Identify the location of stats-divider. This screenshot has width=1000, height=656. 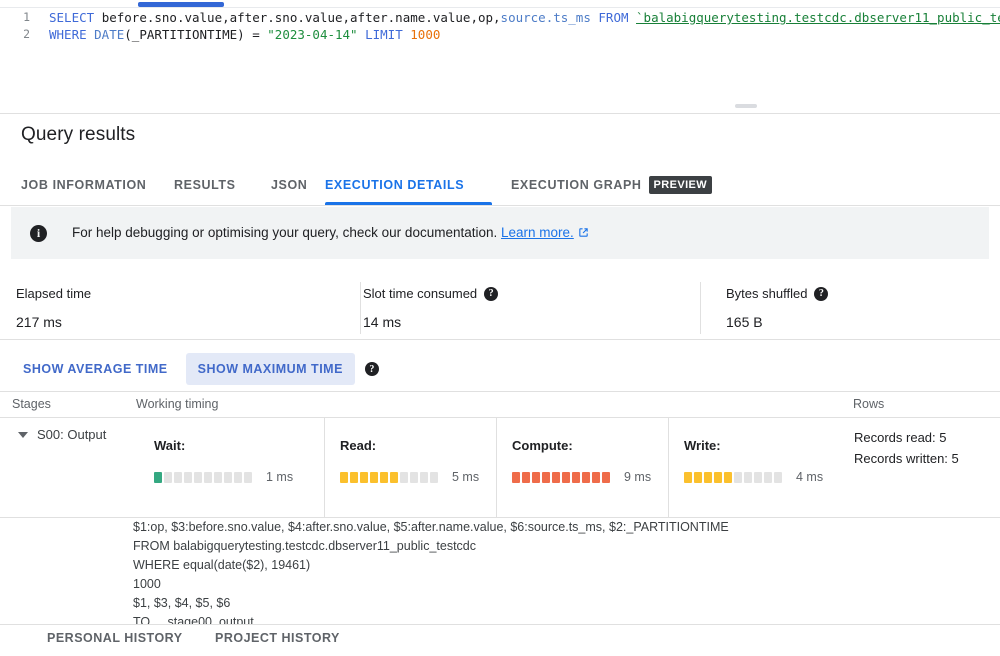
(500, 339).